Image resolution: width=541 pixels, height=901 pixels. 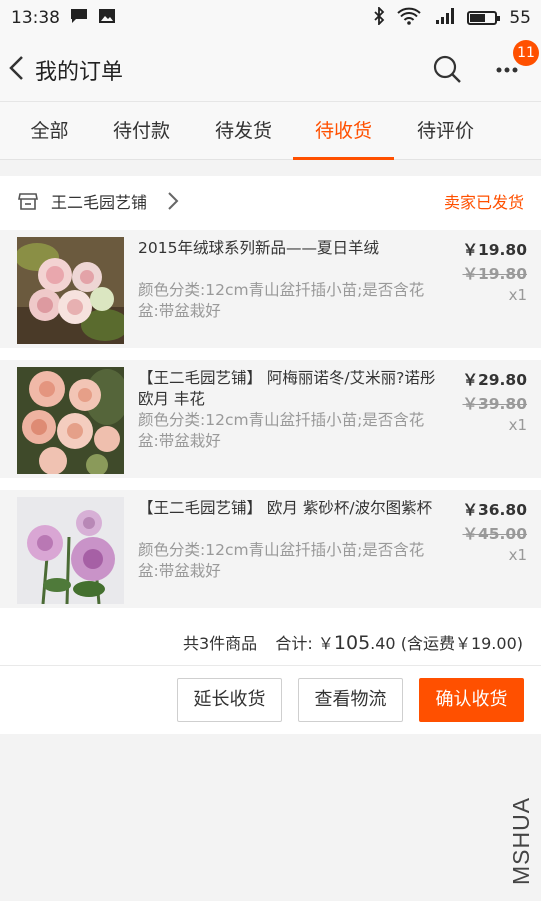 I want to click on product-title: 【王二毛园艺铺】 阿梅丽诺冬/艾米丽?诺彤 欧月 丰花, so click(x=287, y=388).